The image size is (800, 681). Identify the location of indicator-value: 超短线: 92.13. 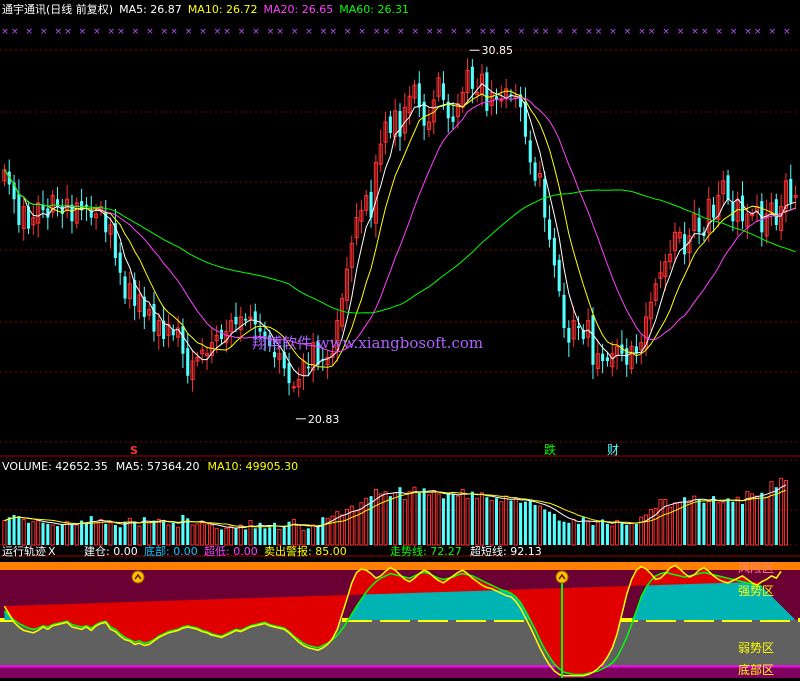
(506, 551).